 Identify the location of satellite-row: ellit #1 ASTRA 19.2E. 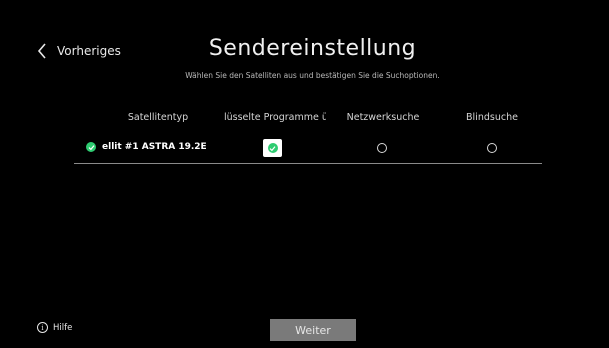
(146, 147).